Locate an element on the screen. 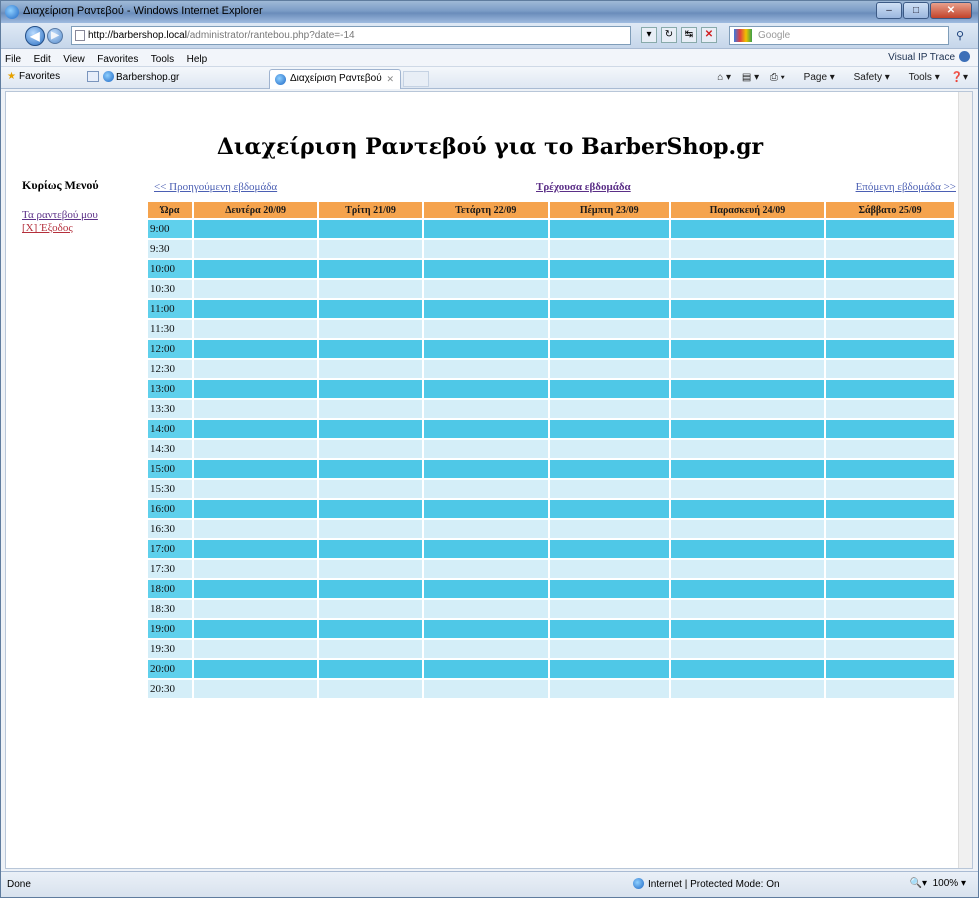 The height and width of the screenshot is (898, 979). menu-help: Help is located at coordinates (197, 58).